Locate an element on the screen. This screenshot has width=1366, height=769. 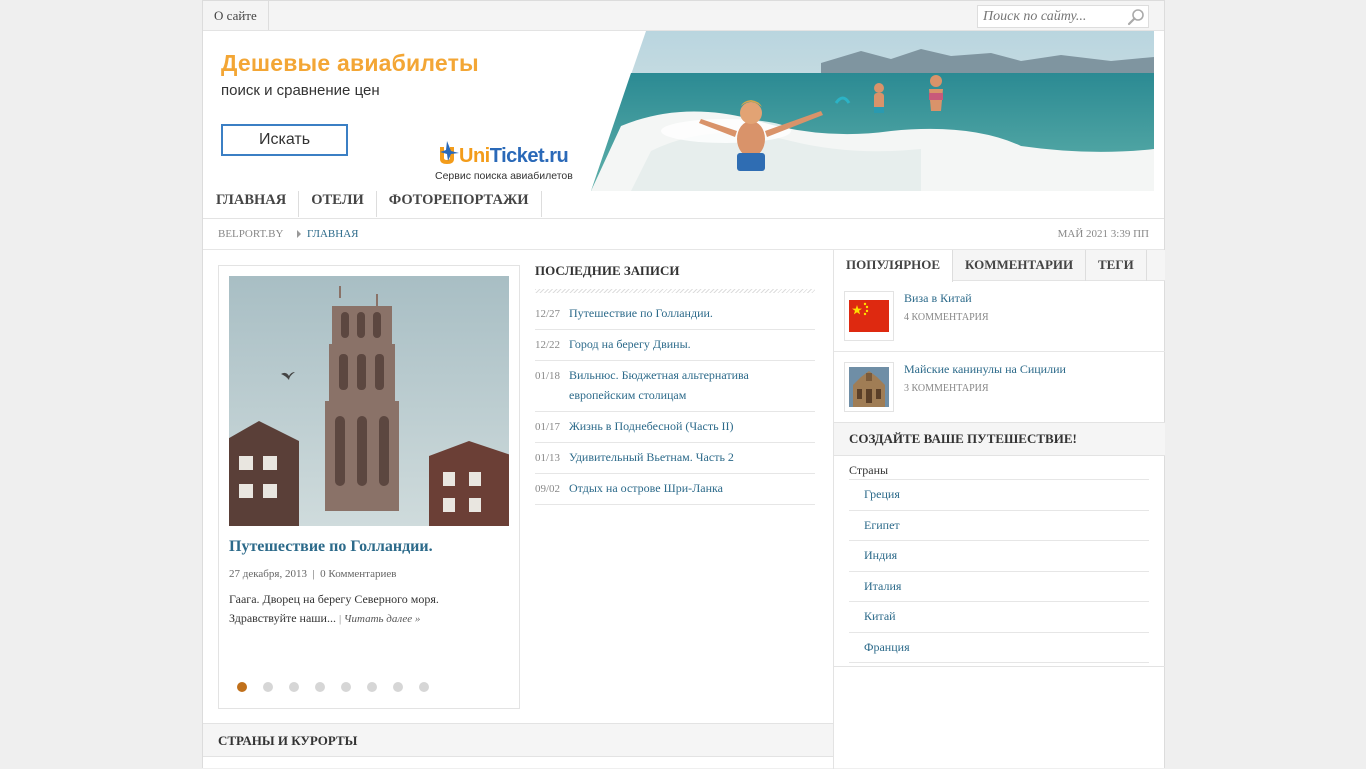
post-date: 01/13 is located at coordinates (548, 458).